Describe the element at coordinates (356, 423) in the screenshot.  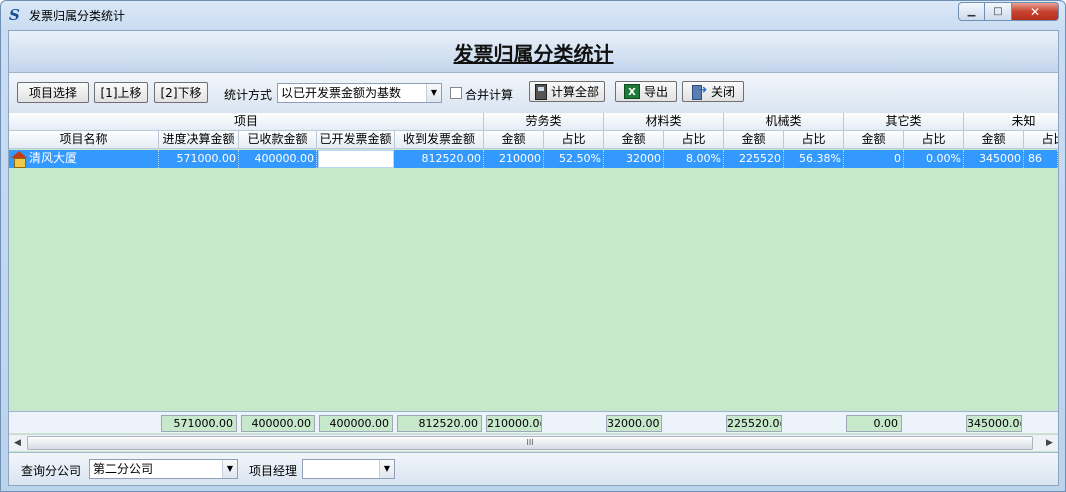
I see `total-invoiced: 400000.00` at that location.